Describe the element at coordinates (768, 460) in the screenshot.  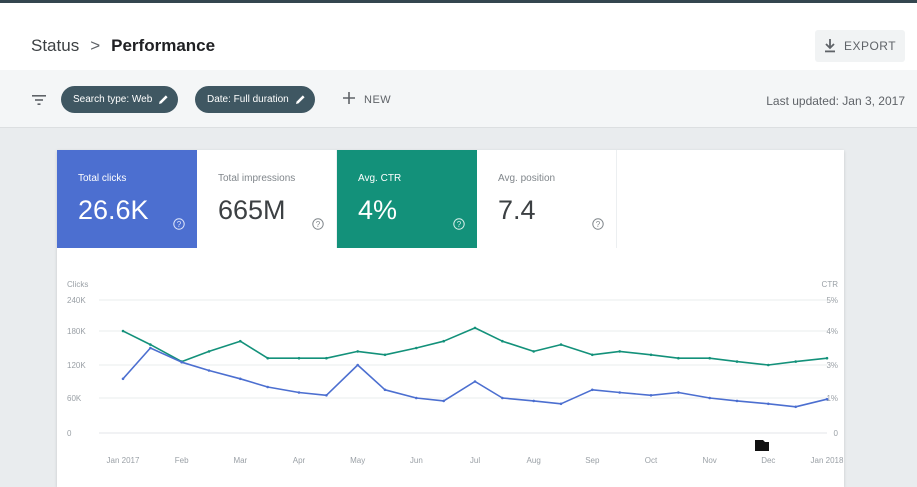
I see `x-tick-label: Dec` at that location.